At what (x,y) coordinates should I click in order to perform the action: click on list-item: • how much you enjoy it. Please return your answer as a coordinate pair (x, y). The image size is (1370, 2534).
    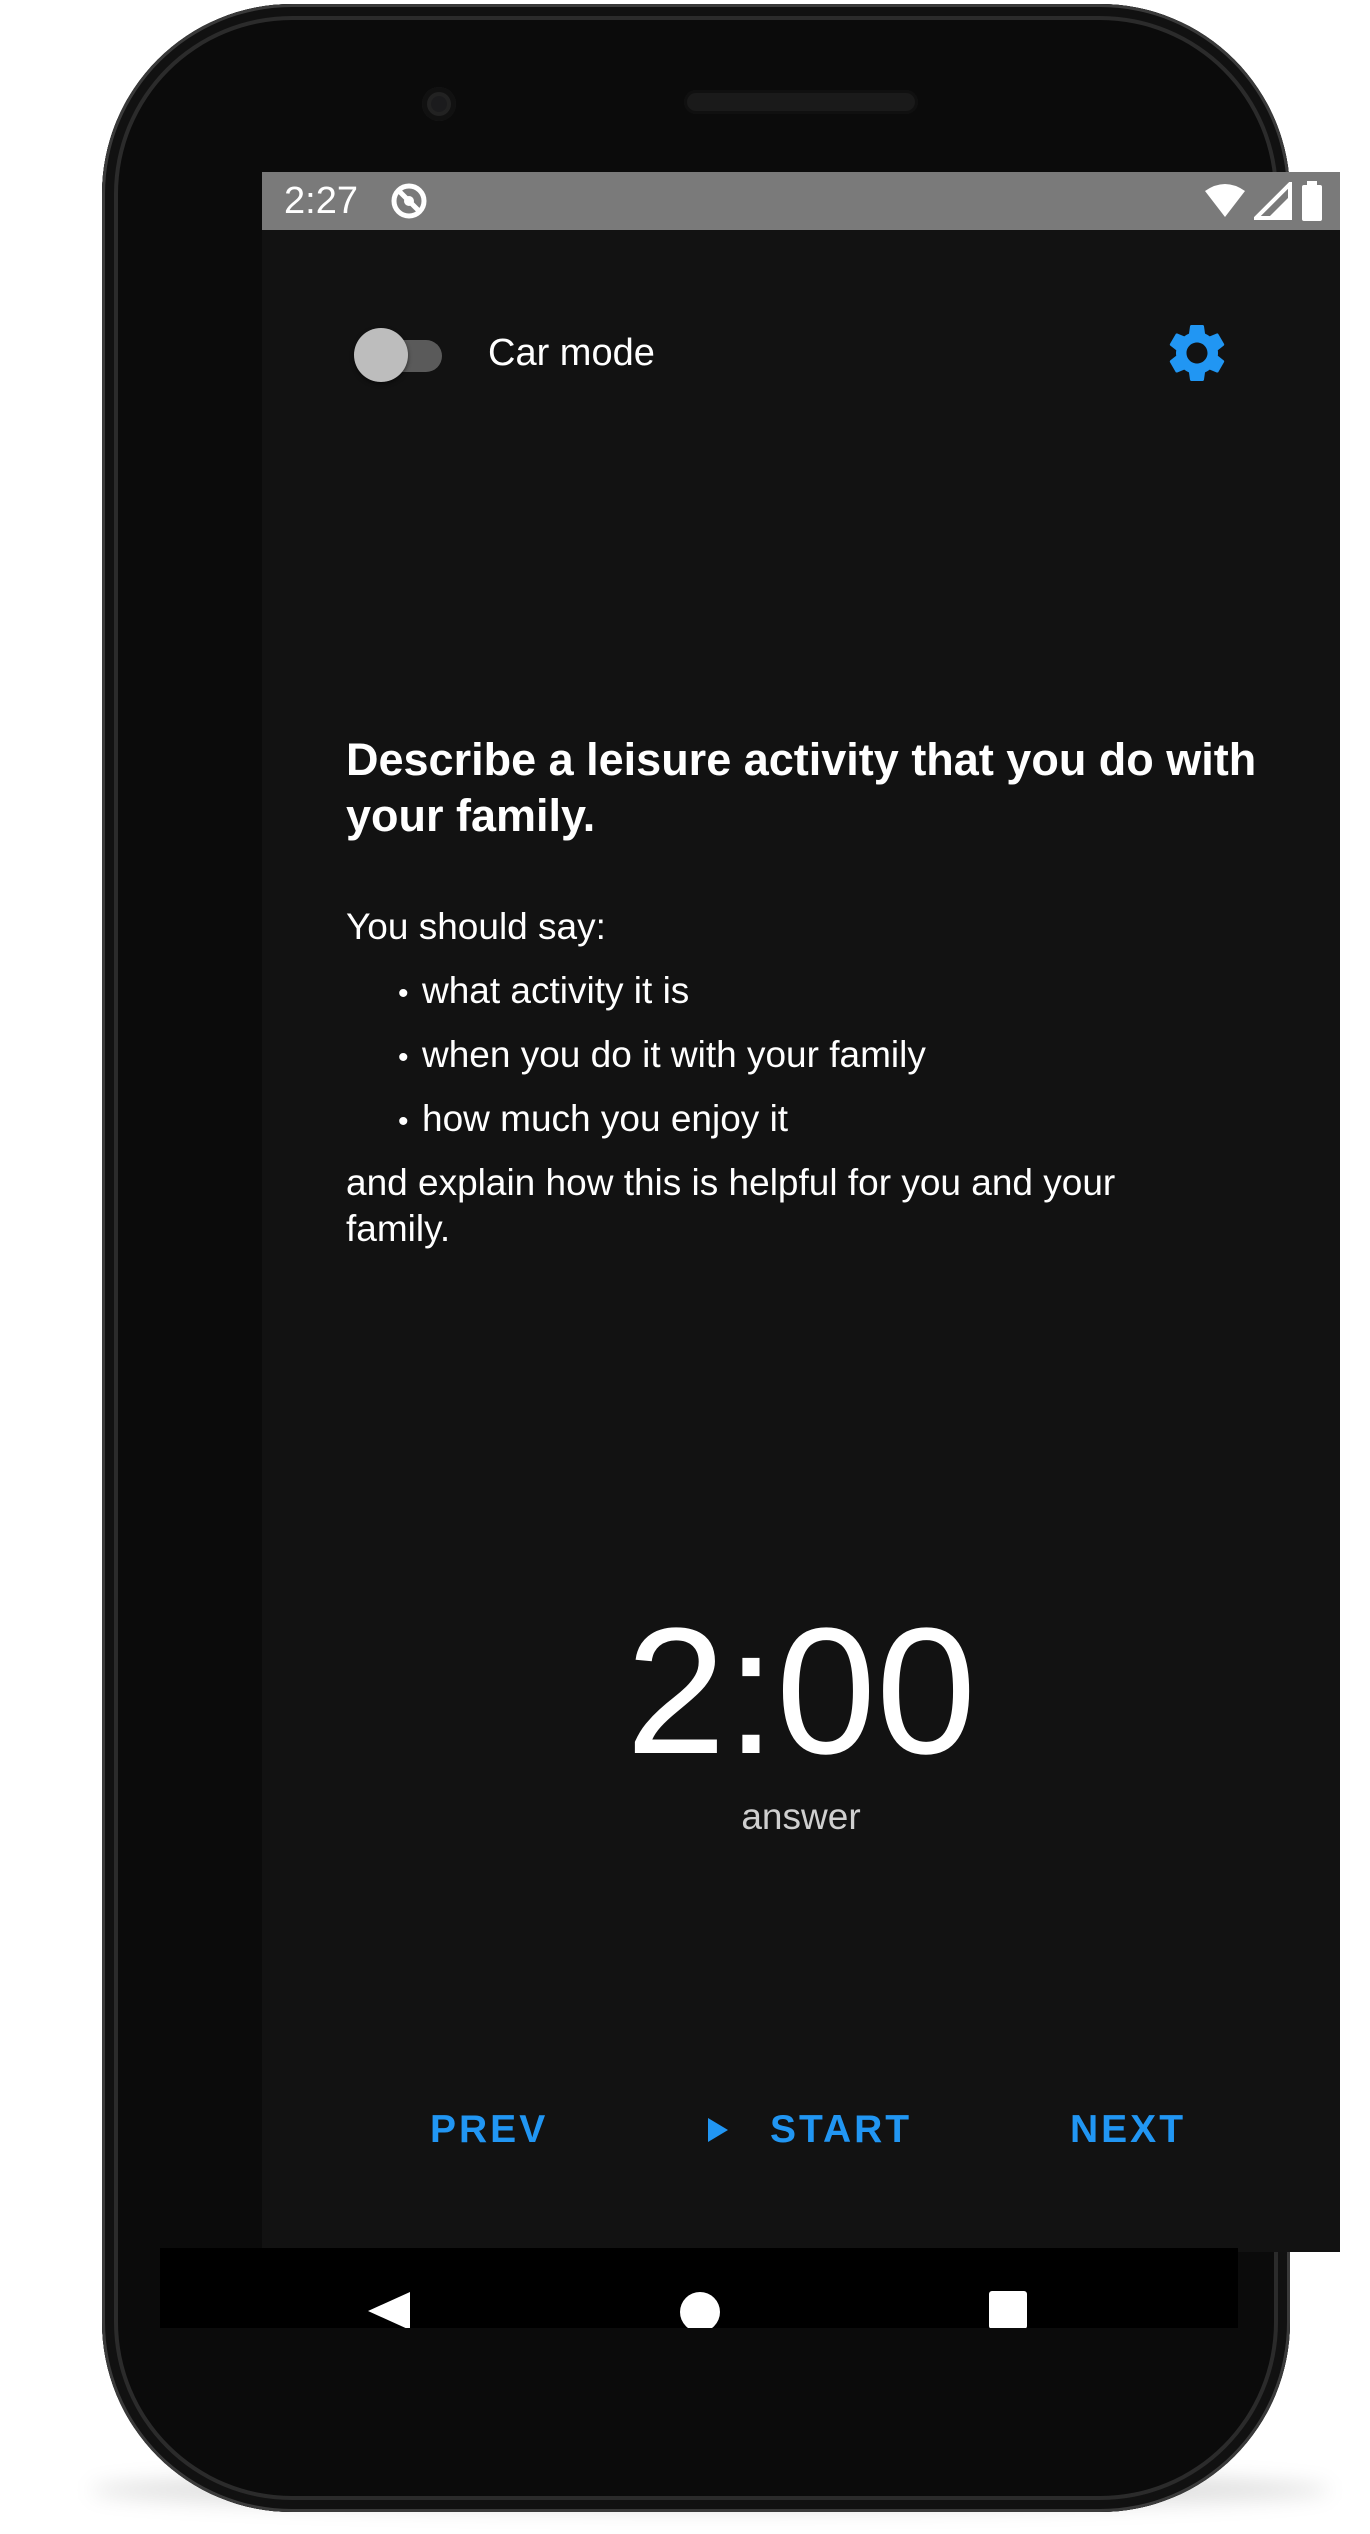
    Looking at the image, I should click on (662, 1128).